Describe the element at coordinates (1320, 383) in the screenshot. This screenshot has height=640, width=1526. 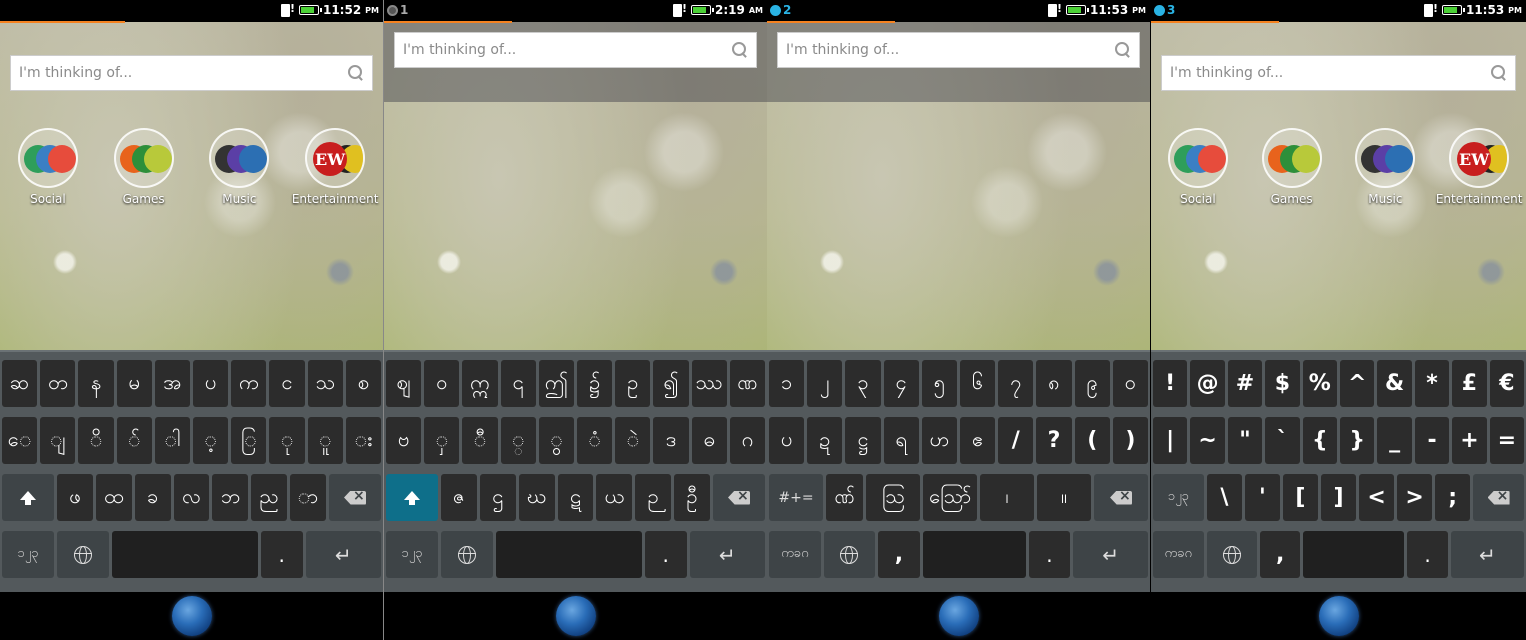
I see `key: %` at that location.